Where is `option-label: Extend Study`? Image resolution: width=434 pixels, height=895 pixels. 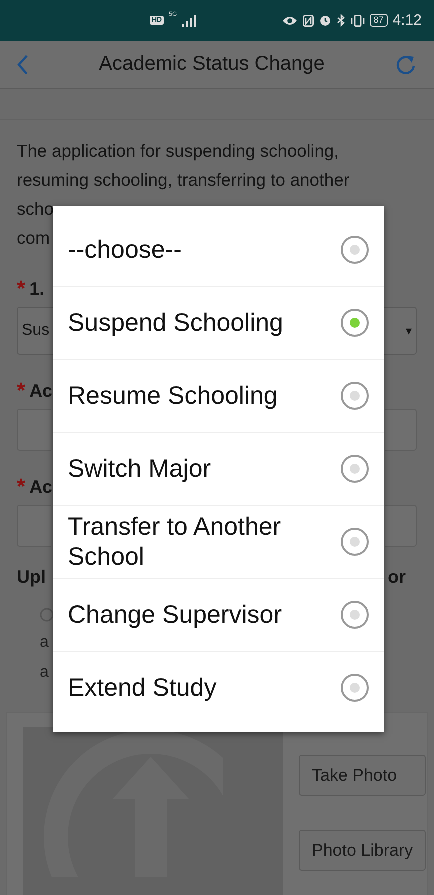
option-label: Extend Study is located at coordinates (142, 688).